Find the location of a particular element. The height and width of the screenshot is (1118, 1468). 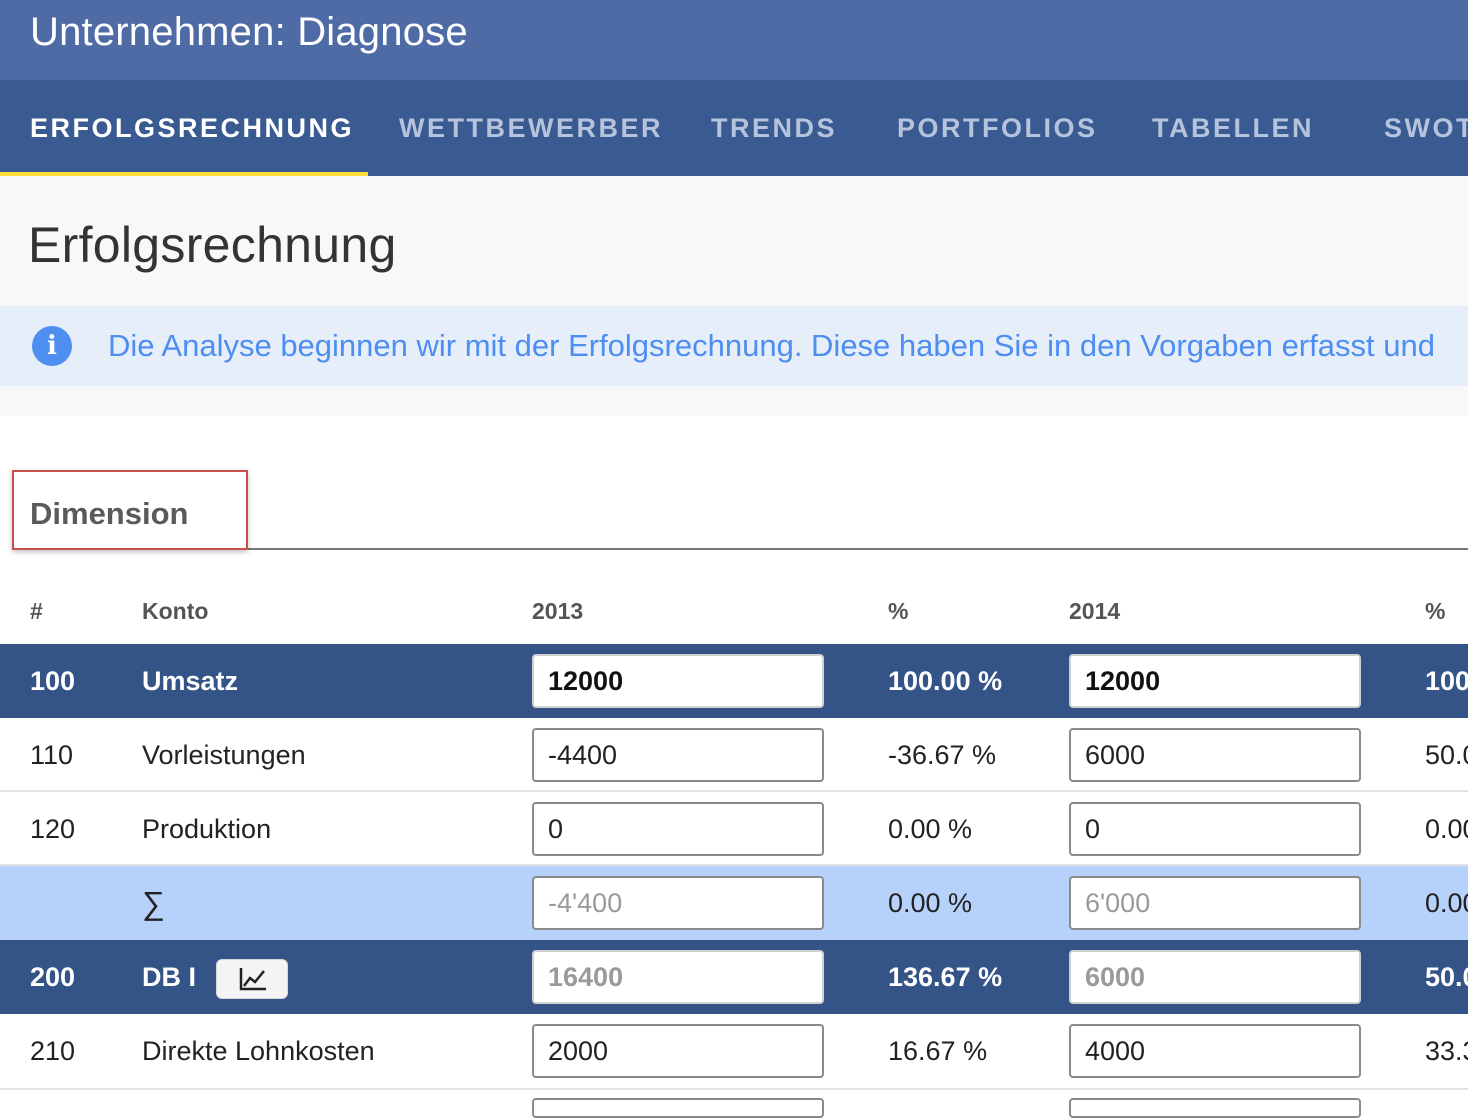

percent-2014: 33.3 is located at coordinates (1446, 1051).